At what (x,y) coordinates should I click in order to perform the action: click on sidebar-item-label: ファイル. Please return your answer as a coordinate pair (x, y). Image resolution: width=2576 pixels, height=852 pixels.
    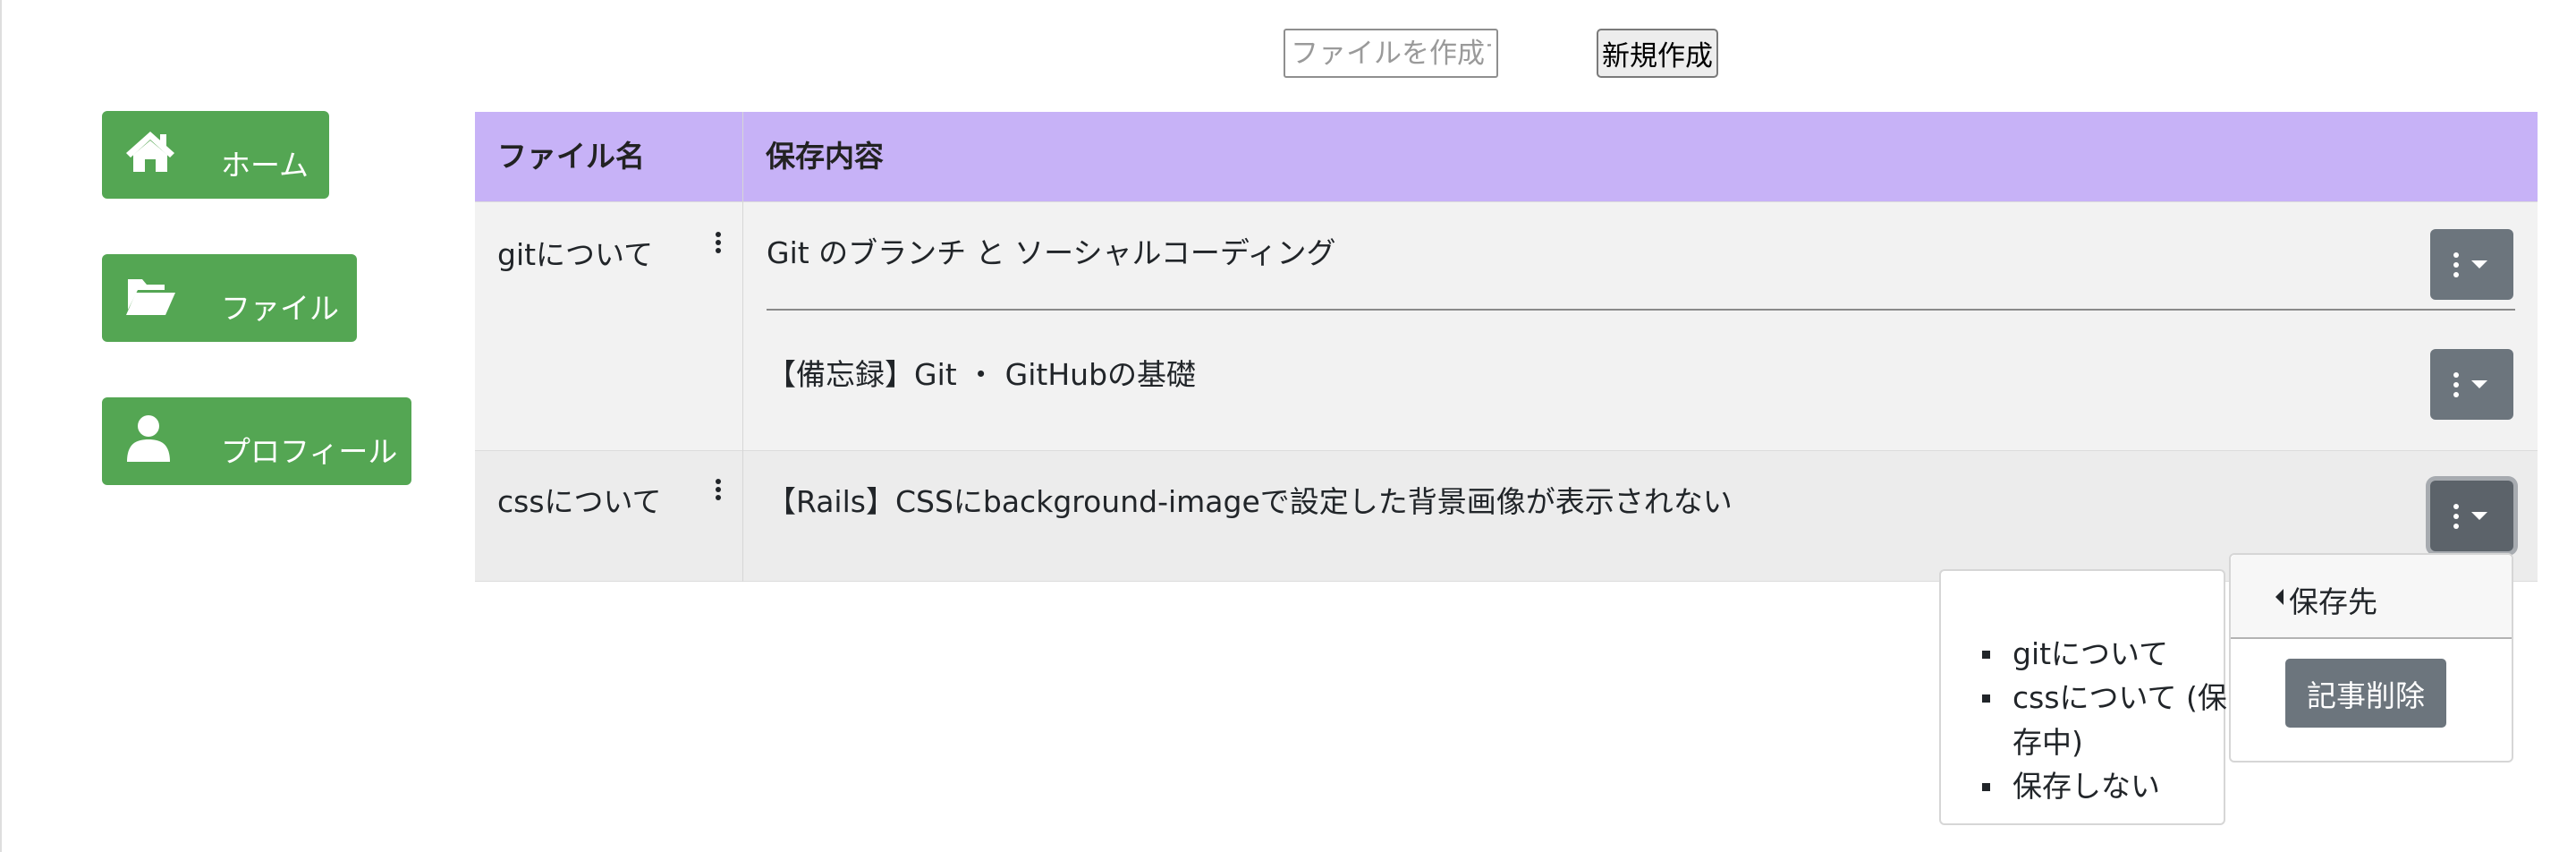
    Looking at the image, I should click on (280, 308).